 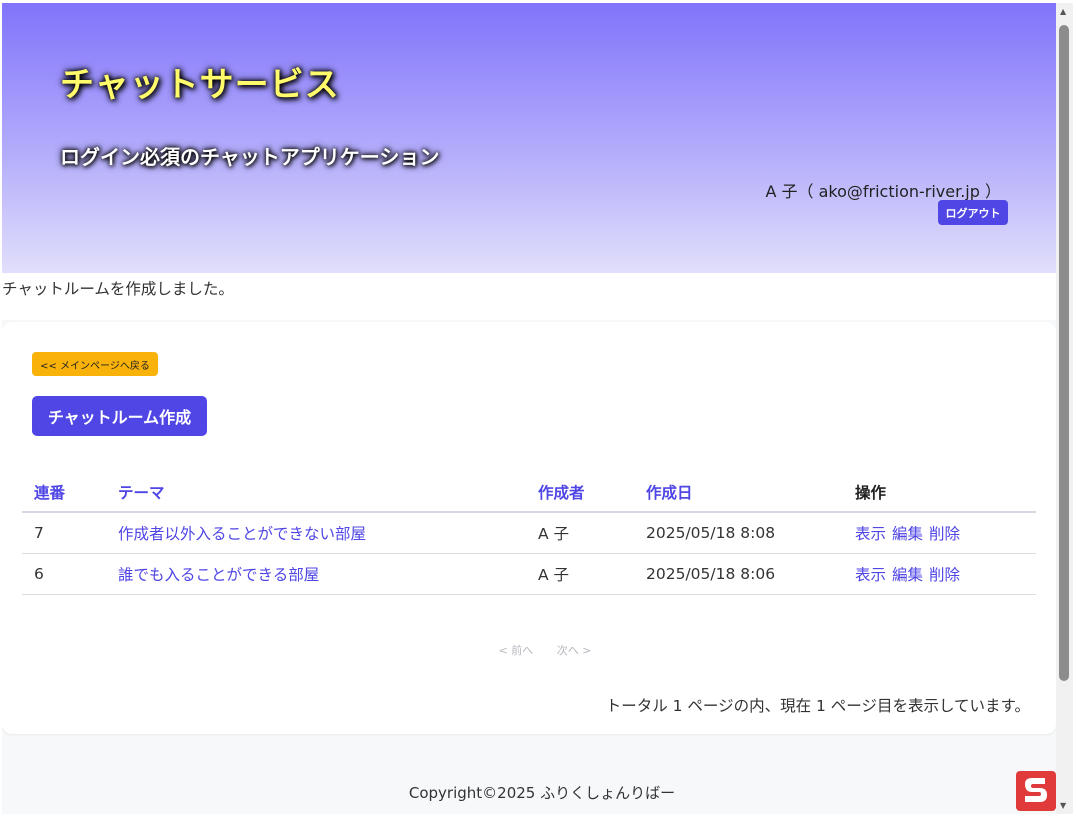 What do you see at coordinates (817, 706) in the screenshot?
I see `page-status-text: トータル 1 ページの内、現在 1 ページ目を表示しています。` at bounding box center [817, 706].